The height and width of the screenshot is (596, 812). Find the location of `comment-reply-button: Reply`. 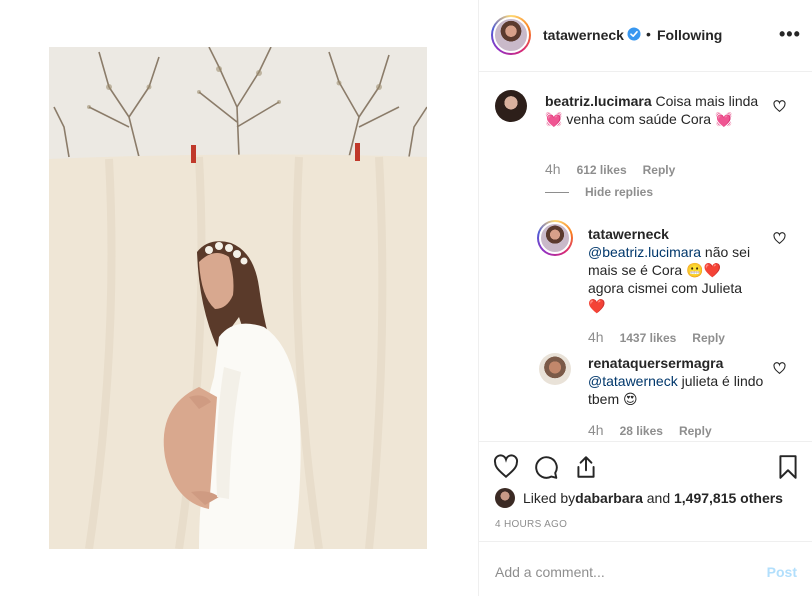

comment-reply-button: Reply is located at coordinates (659, 170).